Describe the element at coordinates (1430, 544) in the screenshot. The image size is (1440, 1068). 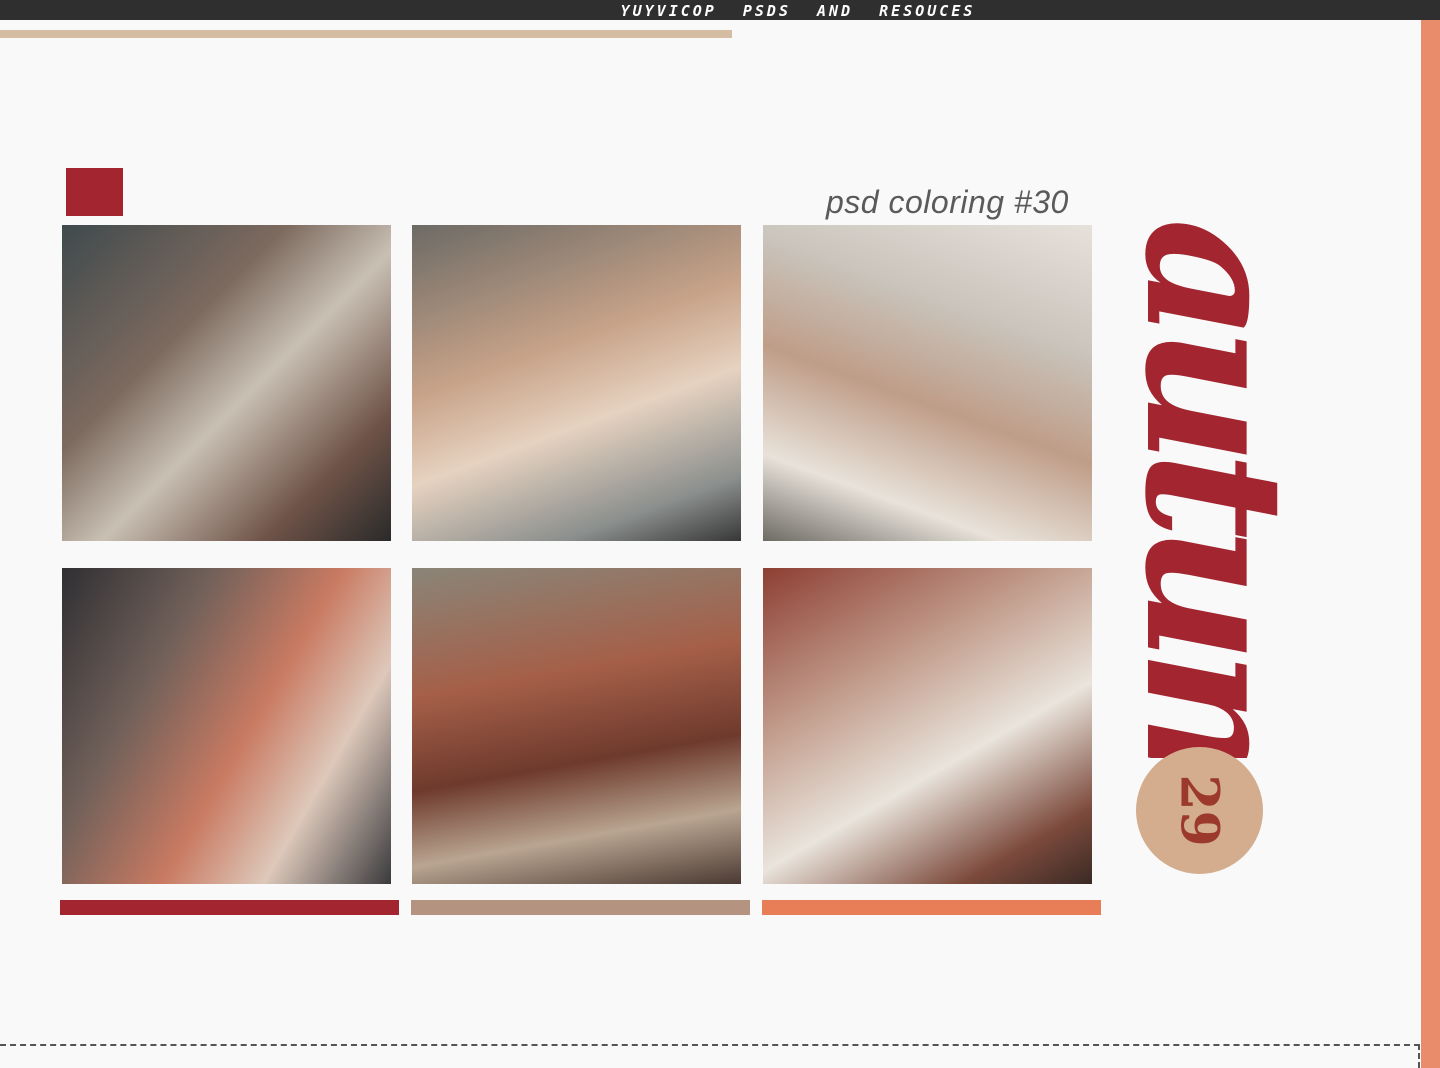
I see `right-accent-bar` at that location.